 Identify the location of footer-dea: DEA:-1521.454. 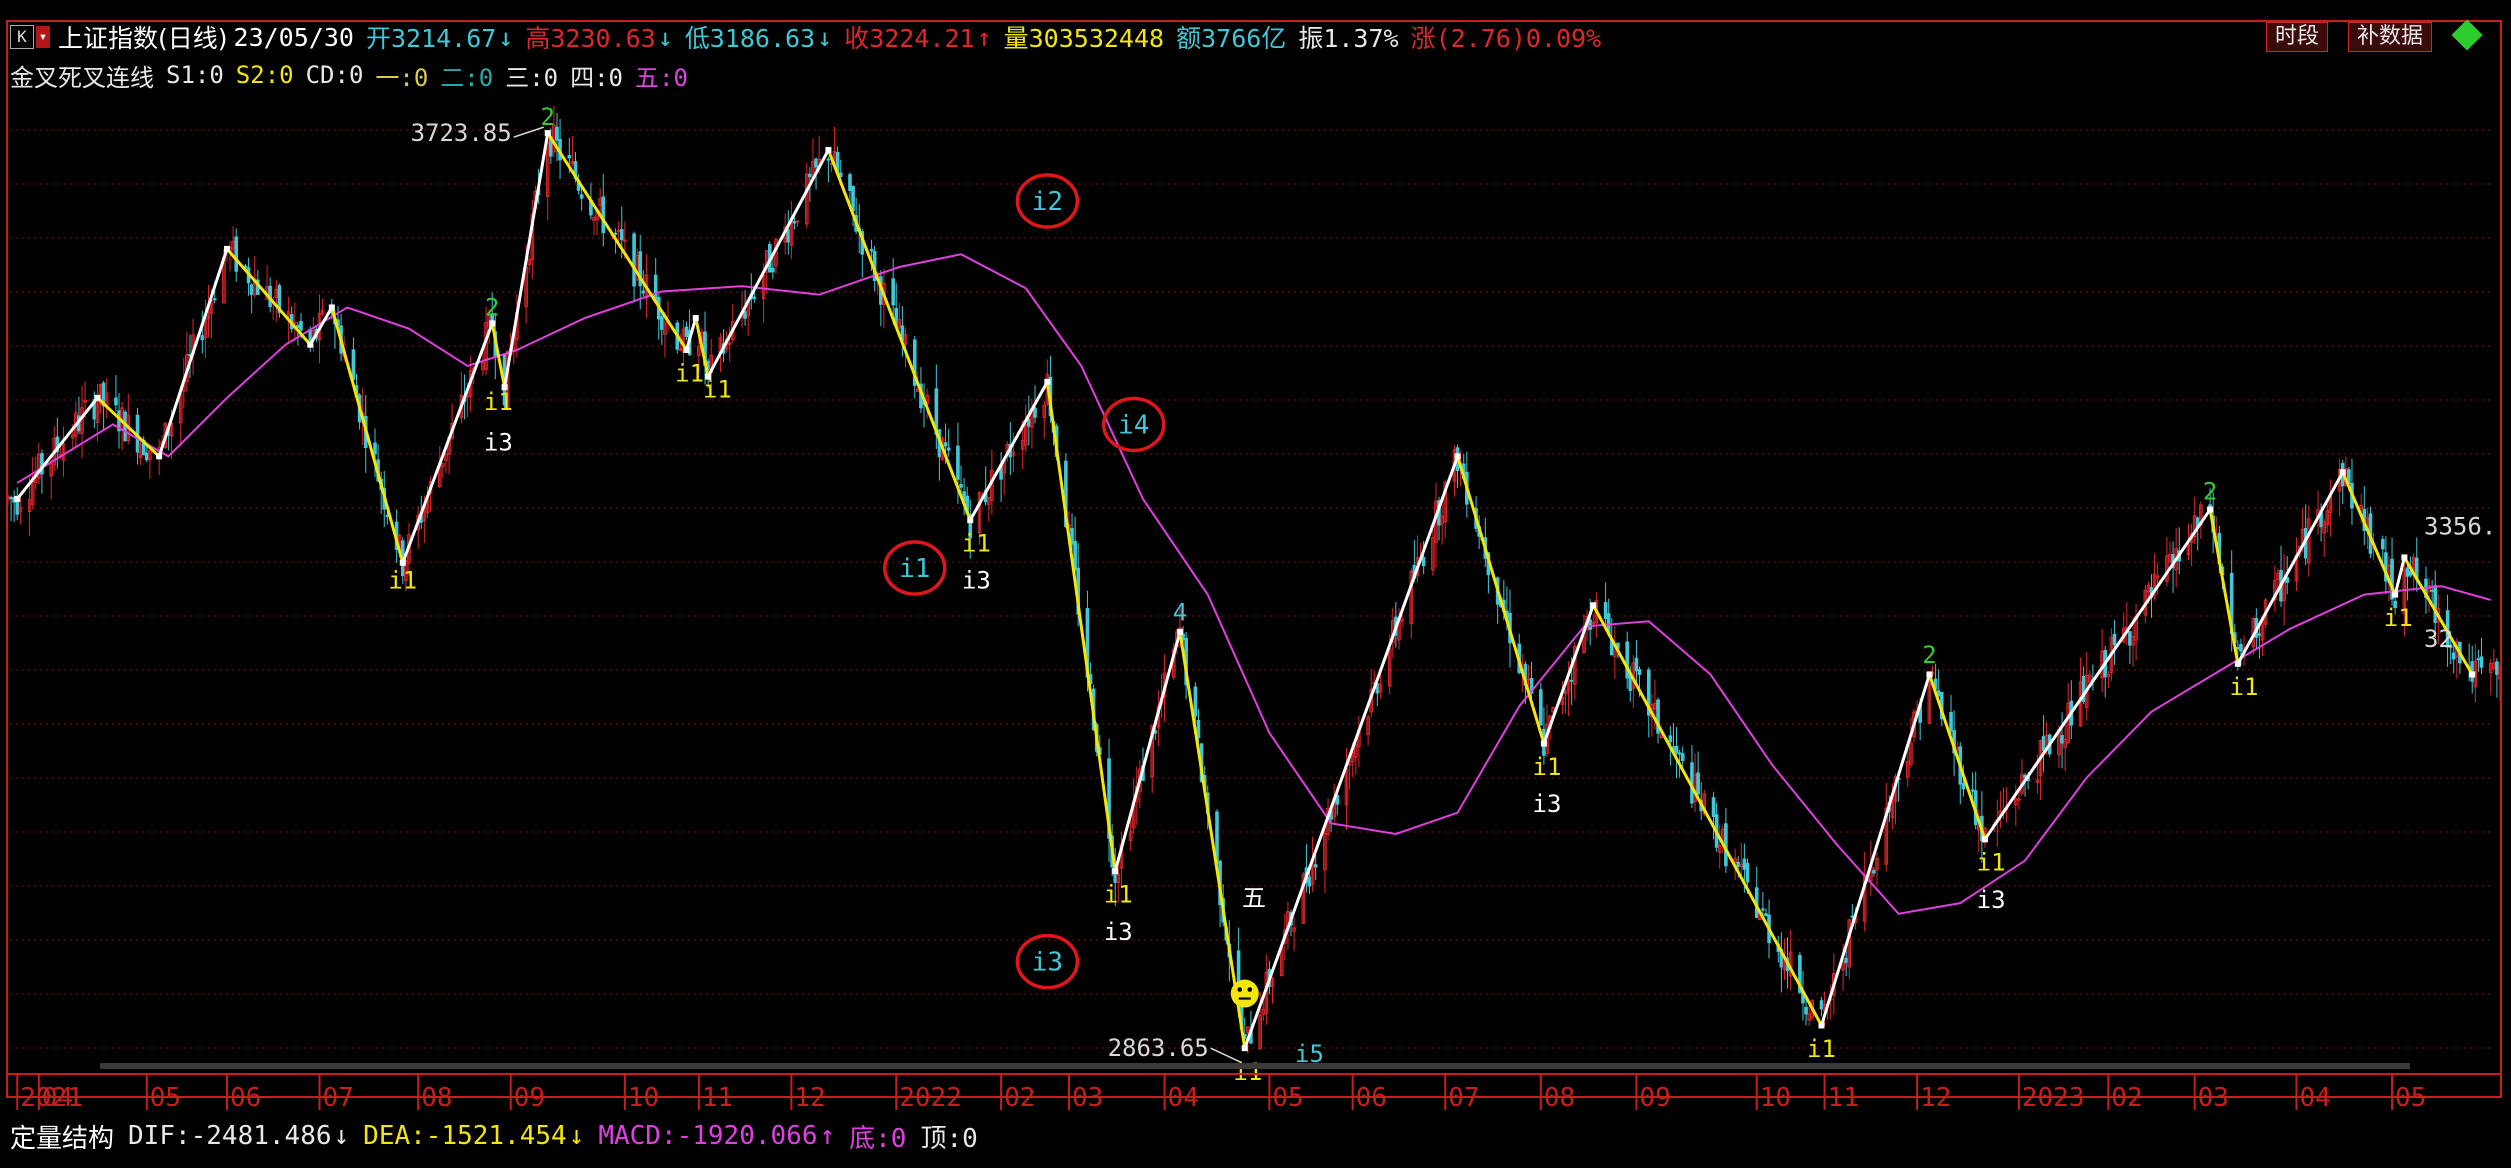
(465, 1136).